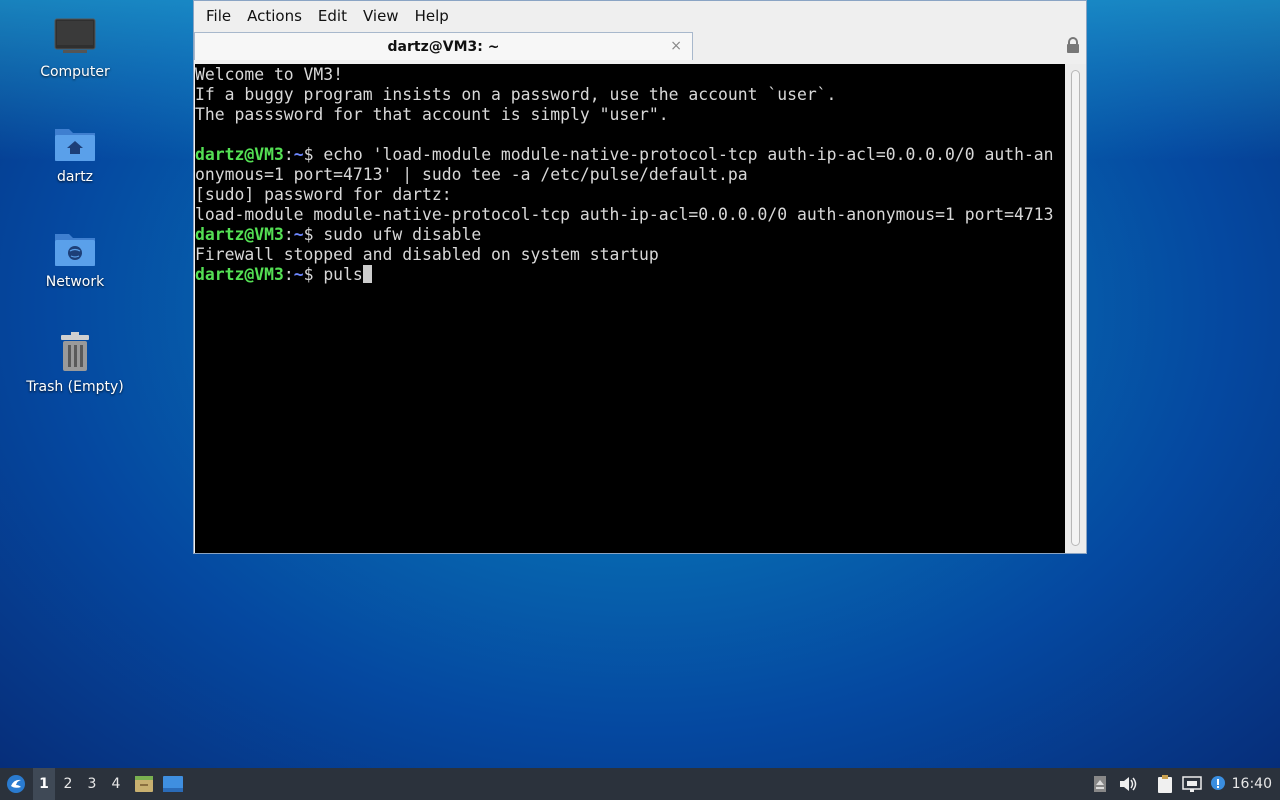 This screenshot has height=800, width=1280. I want to click on desktop-icon-label: dartz, so click(75, 177).